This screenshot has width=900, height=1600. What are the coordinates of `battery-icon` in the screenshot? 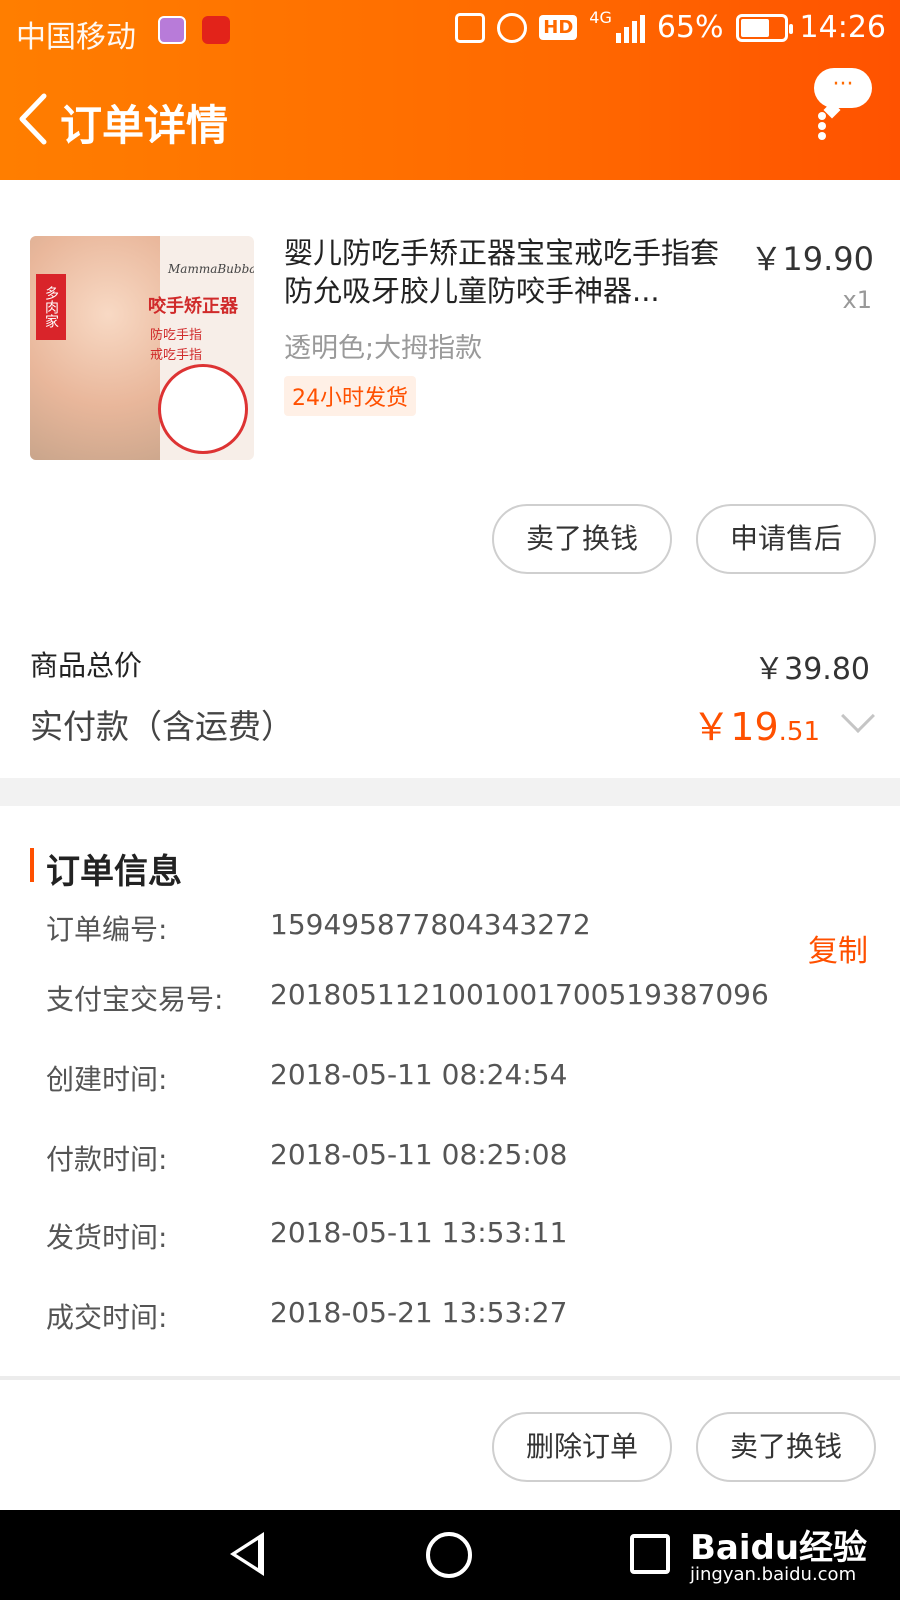 It's located at (764, 27).